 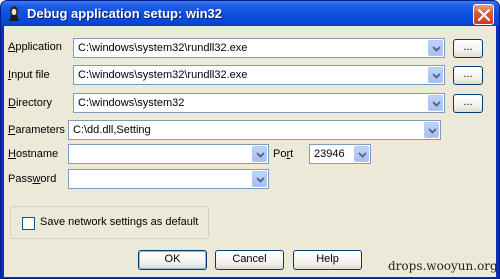 I want to click on input-file-label: Input file, so click(x=29, y=75).